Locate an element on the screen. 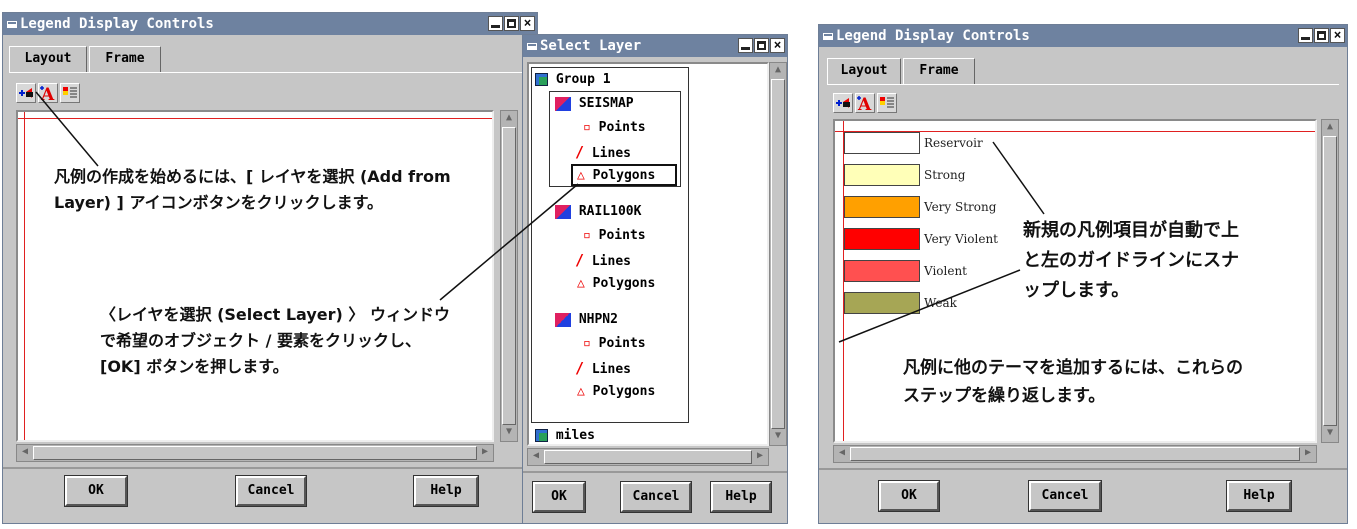 The image size is (1357, 529). top-guideline is located at coordinates (255, 118).